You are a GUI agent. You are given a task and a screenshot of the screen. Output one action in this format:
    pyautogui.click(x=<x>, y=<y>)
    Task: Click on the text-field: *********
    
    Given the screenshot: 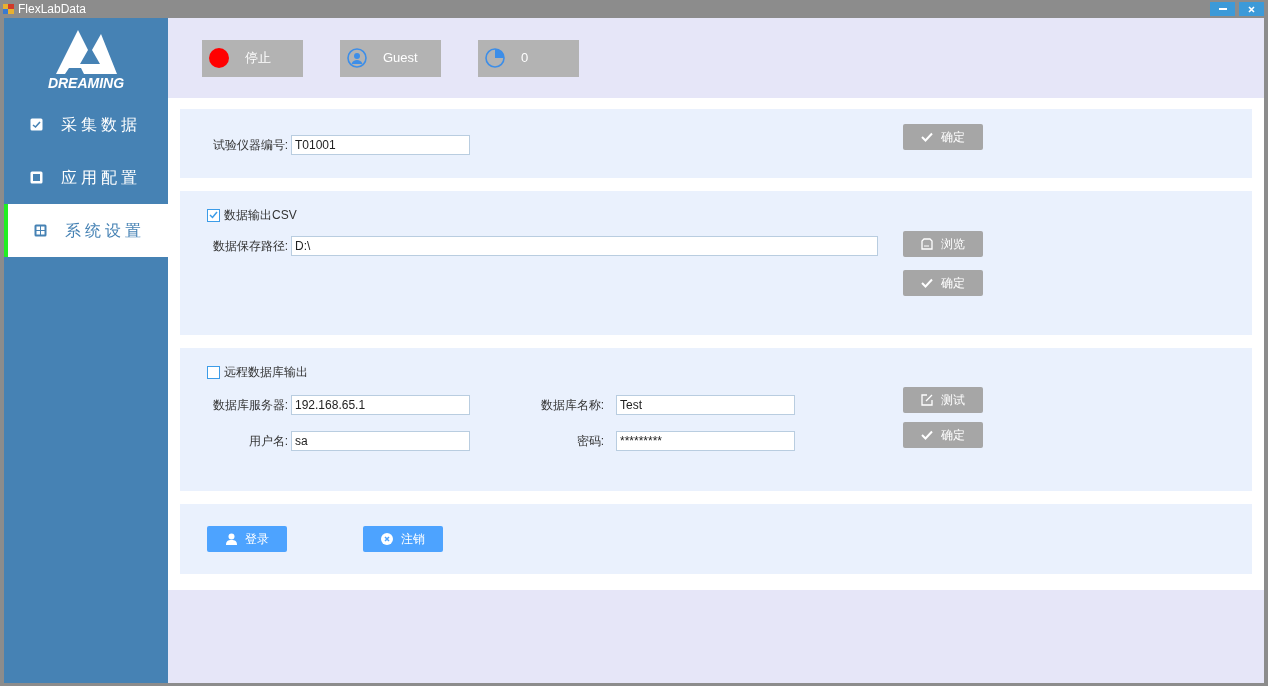 What is the action you would take?
    pyautogui.click(x=705, y=441)
    